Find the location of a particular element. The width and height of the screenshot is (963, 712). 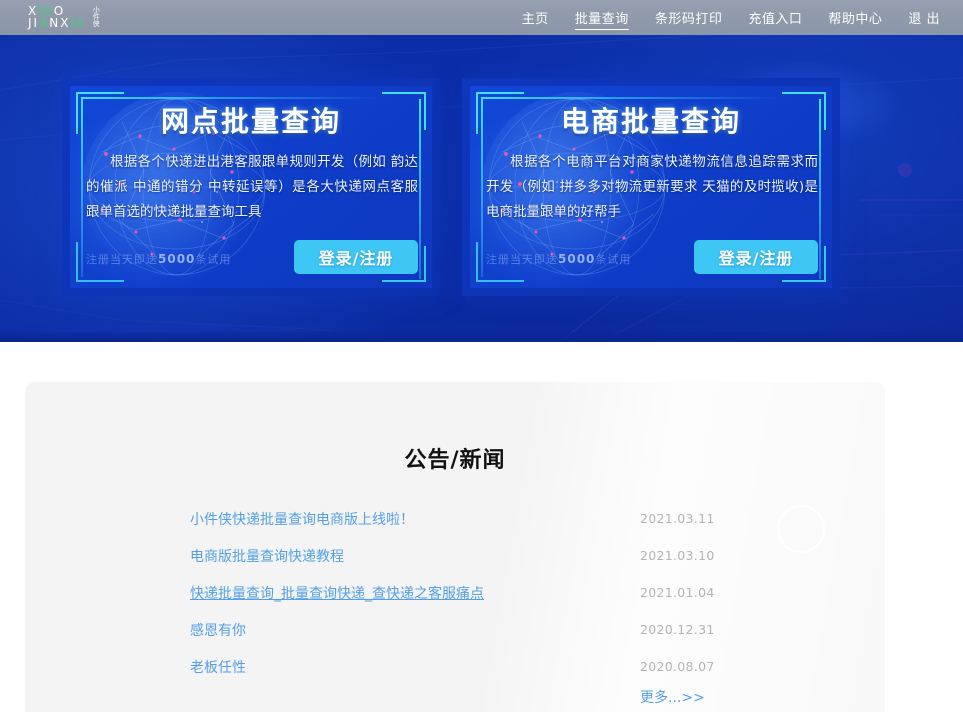

logo-chinese-name: 小件侠 is located at coordinates (96, 16).